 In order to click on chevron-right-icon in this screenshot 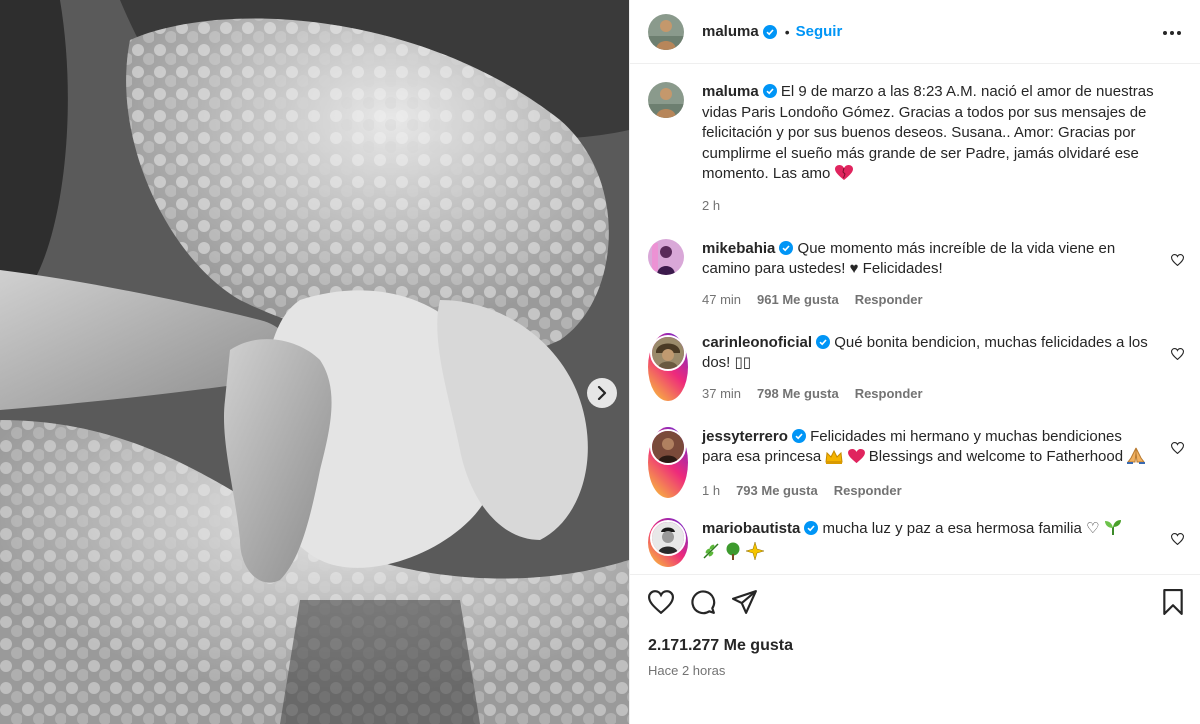, I will do `click(602, 393)`.